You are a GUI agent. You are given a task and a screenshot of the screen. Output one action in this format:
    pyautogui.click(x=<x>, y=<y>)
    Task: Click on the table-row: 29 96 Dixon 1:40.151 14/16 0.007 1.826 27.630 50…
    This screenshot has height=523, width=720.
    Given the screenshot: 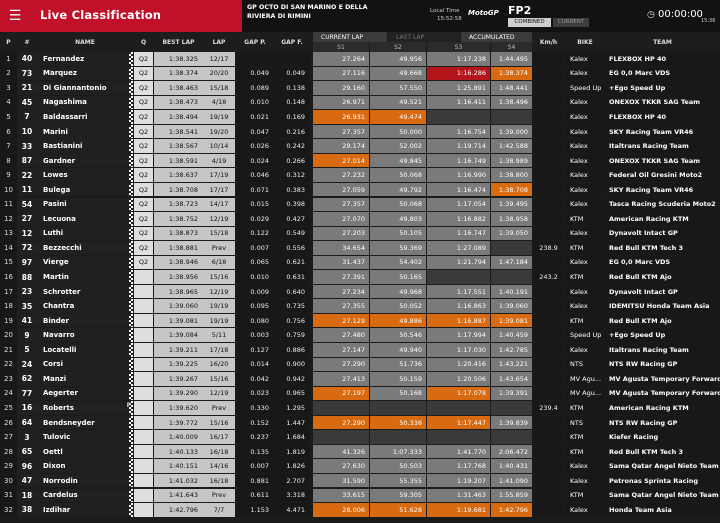 What is the action you would take?
    pyautogui.click(x=360, y=466)
    